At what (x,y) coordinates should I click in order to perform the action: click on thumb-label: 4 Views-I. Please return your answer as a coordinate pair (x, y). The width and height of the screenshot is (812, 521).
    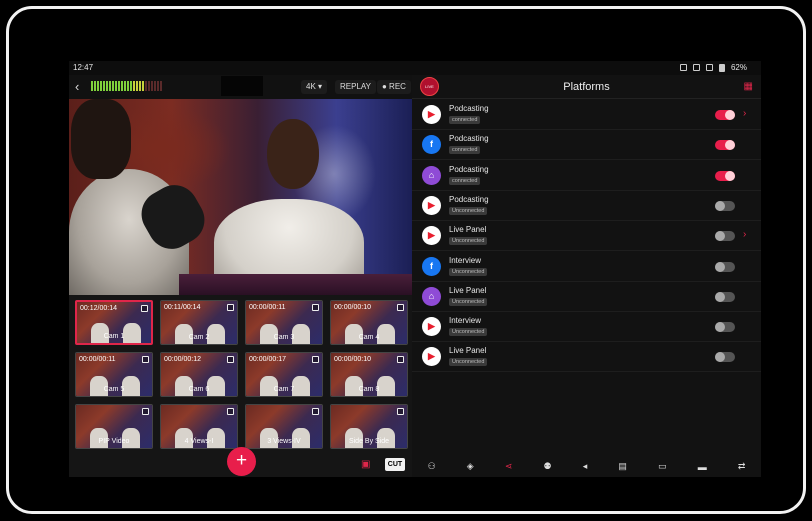
    Looking at the image, I should click on (199, 441).